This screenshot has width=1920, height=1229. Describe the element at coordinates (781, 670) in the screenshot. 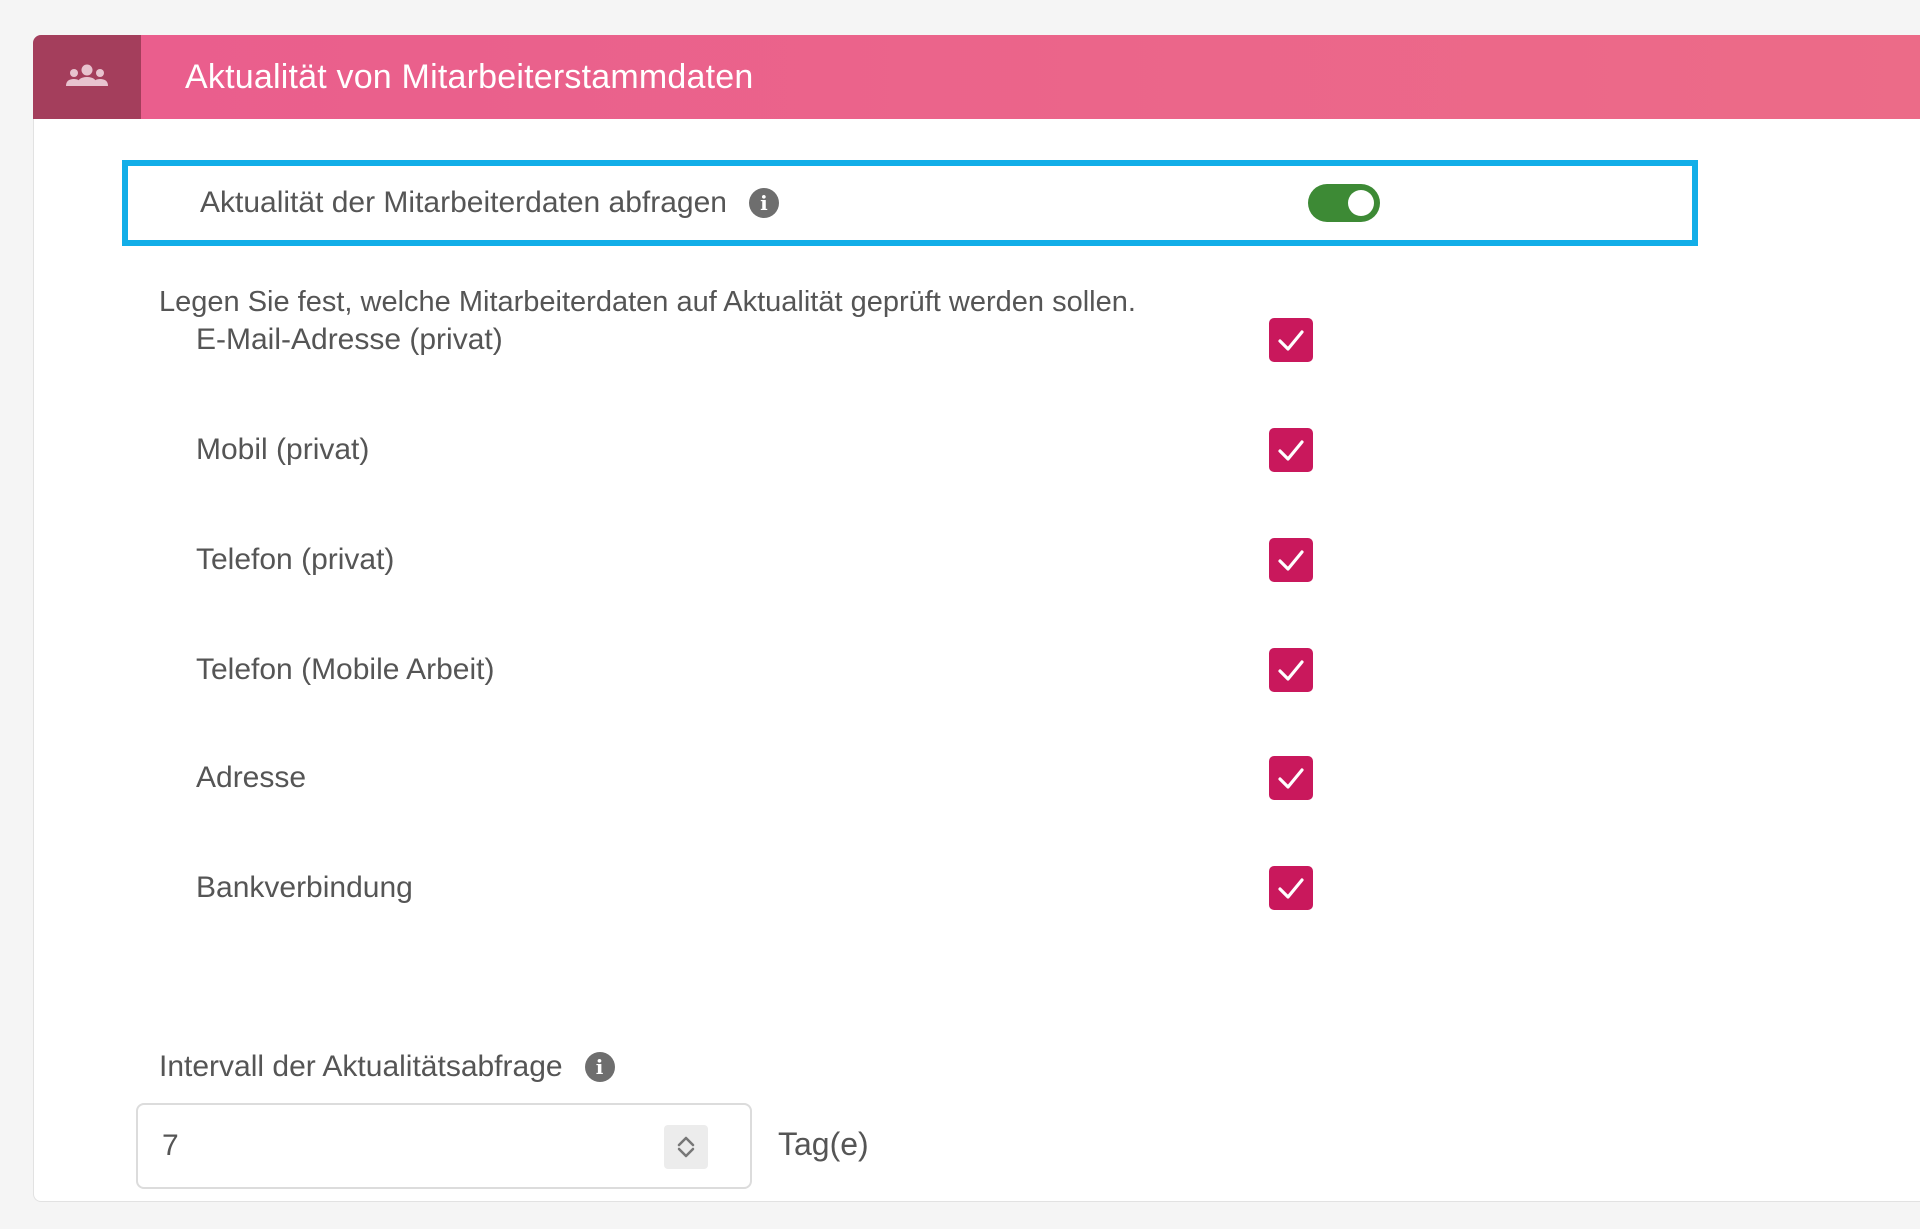

I see `field-row: Telefon (Mobile Arbeit)` at that location.